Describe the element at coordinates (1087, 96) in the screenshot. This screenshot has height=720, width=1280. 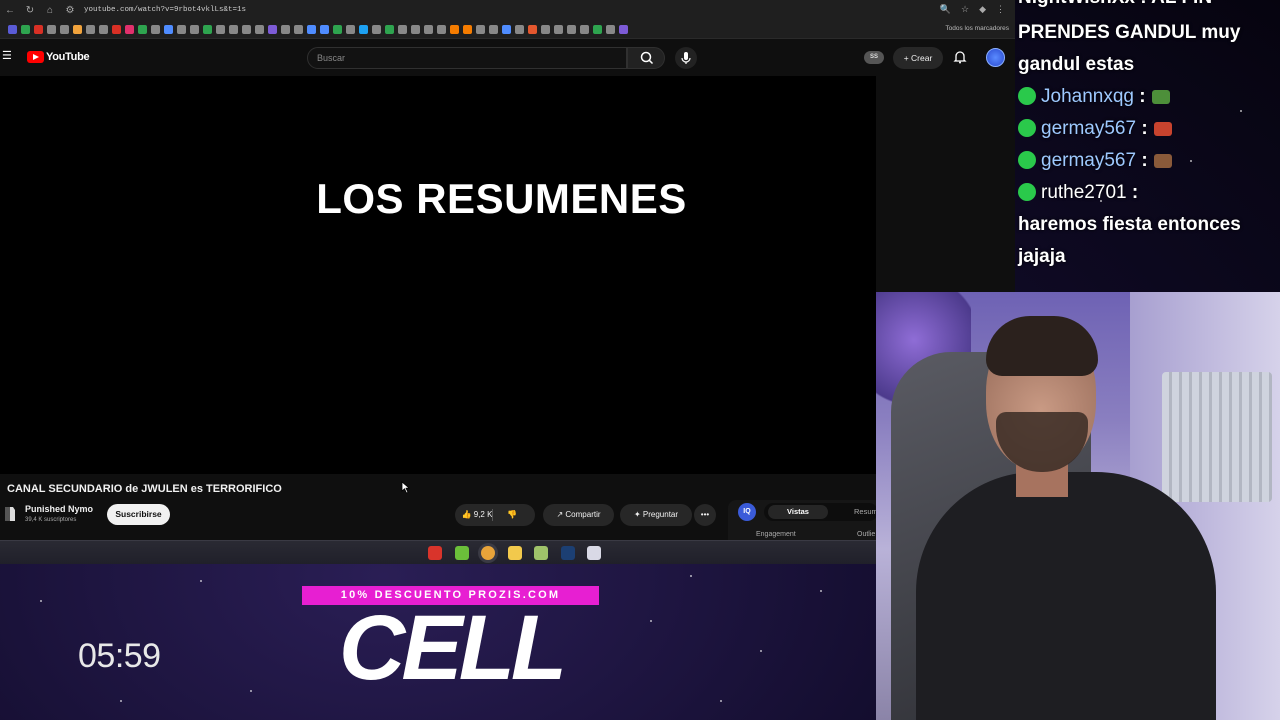
I see `chat-username: Johannxqg` at that location.